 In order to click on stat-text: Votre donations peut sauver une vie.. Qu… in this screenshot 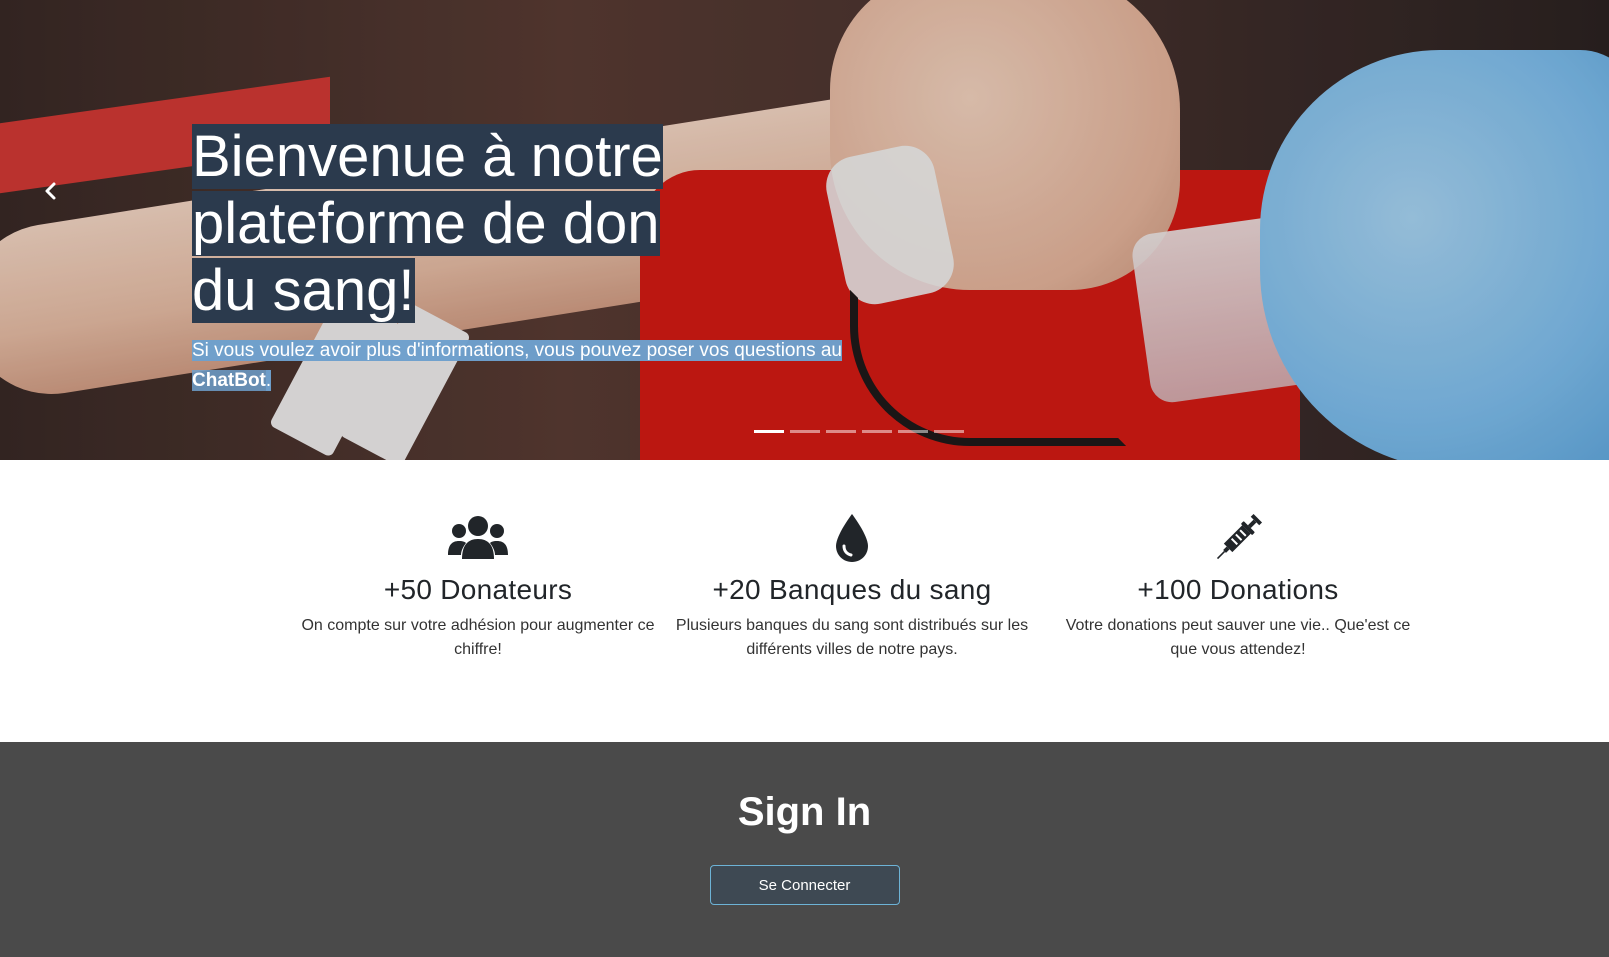, I will do `click(1238, 637)`.